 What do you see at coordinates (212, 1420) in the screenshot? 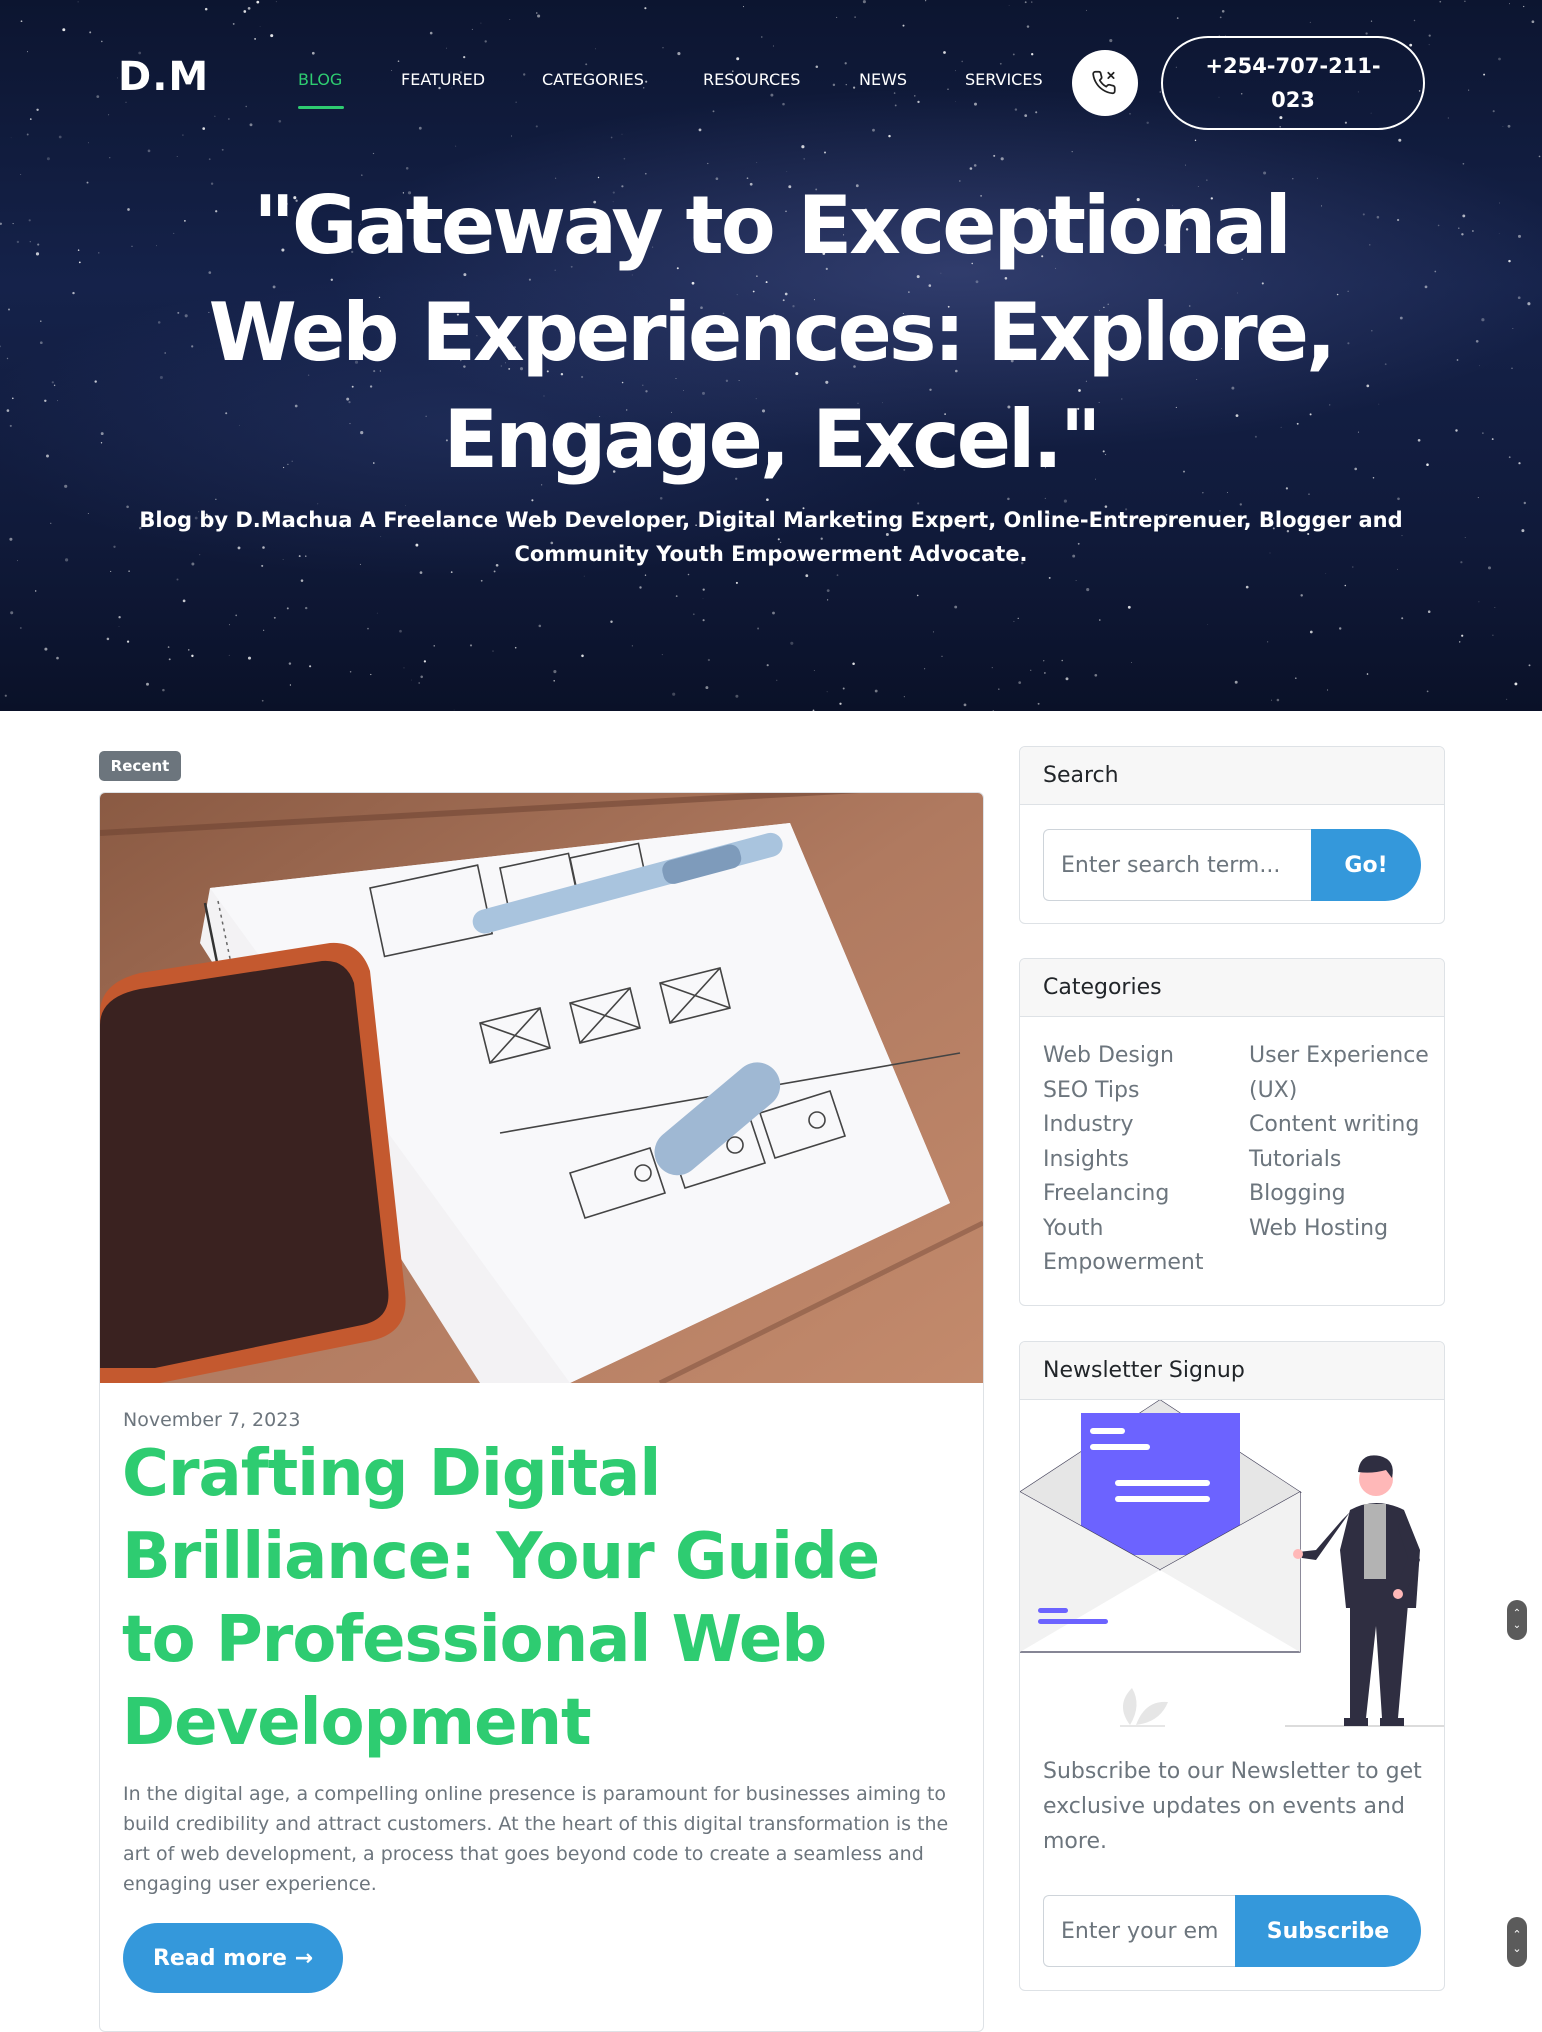
I see `post-date: November 7, 2023` at bounding box center [212, 1420].